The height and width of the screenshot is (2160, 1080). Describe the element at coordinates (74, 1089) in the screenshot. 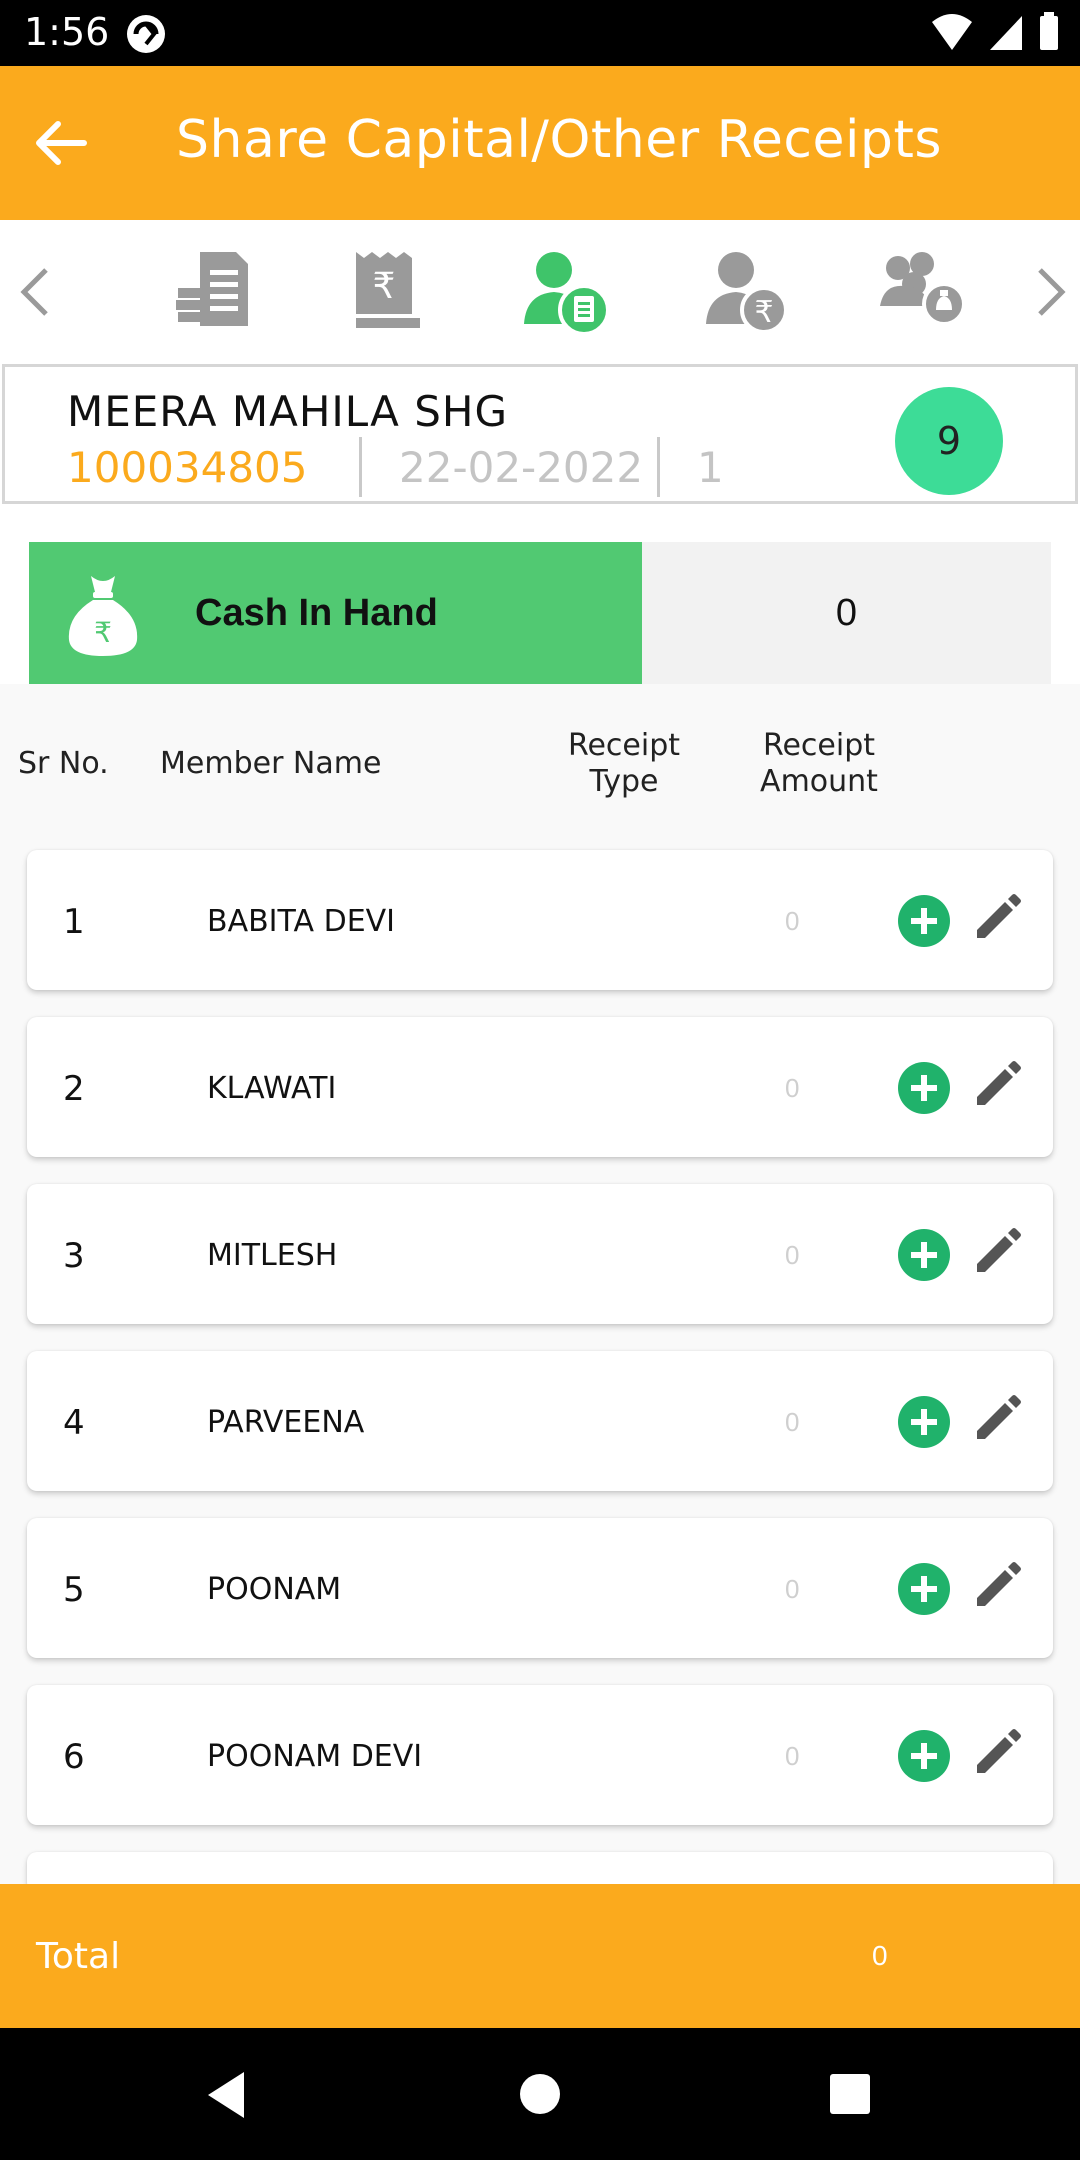

I see `member-sr-no: 2` at that location.